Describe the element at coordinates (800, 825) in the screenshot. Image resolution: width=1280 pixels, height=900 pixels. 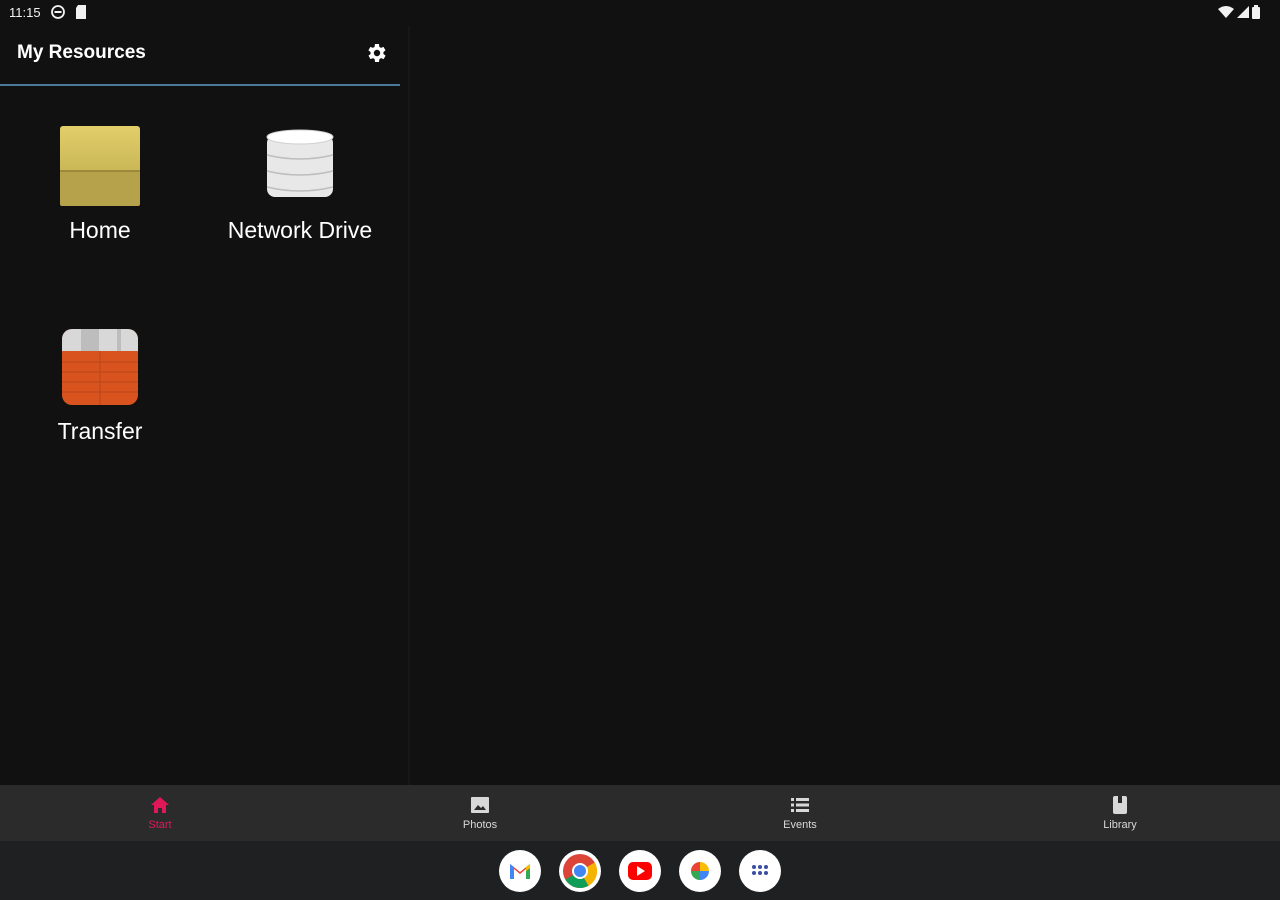
I see `nav-label: Events` at that location.